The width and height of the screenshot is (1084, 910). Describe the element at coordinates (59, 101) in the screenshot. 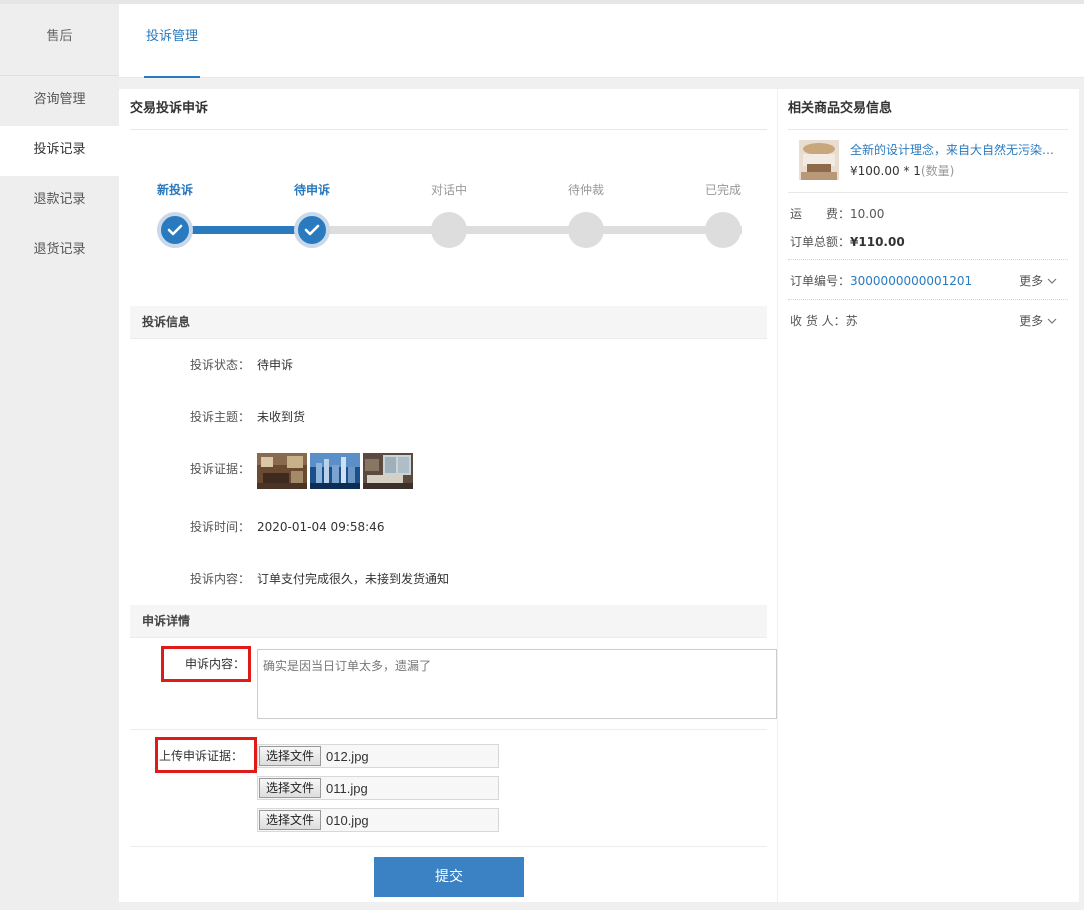

I see `sidebar-item-consult: 咨询管理` at that location.